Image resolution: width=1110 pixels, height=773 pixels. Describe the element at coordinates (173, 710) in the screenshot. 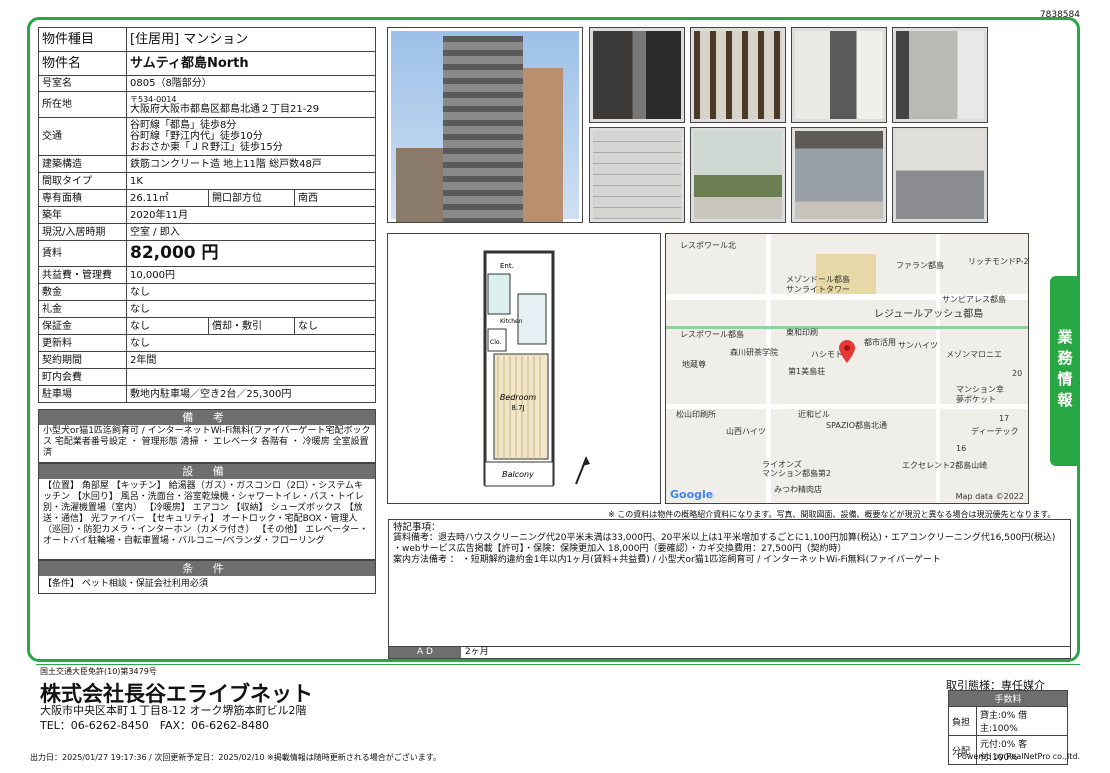

I see `company-address: 大阪市中央区本町１丁目8-12 オーク堺筋本町ビル2階` at that location.